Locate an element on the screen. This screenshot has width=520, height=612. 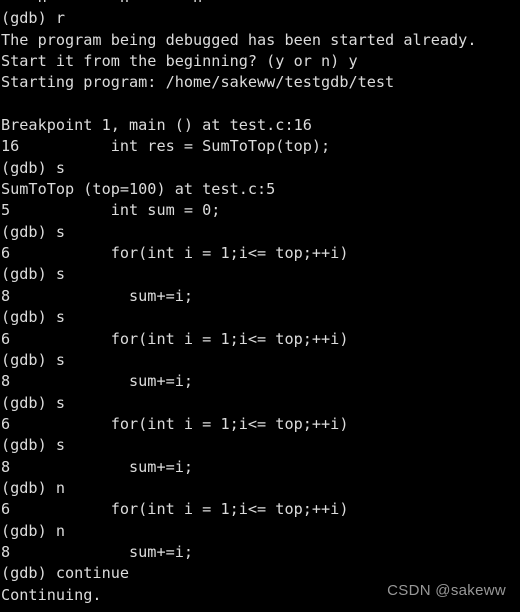
terminal-line: 16 int res = SumToTop(top); is located at coordinates (166, 146).